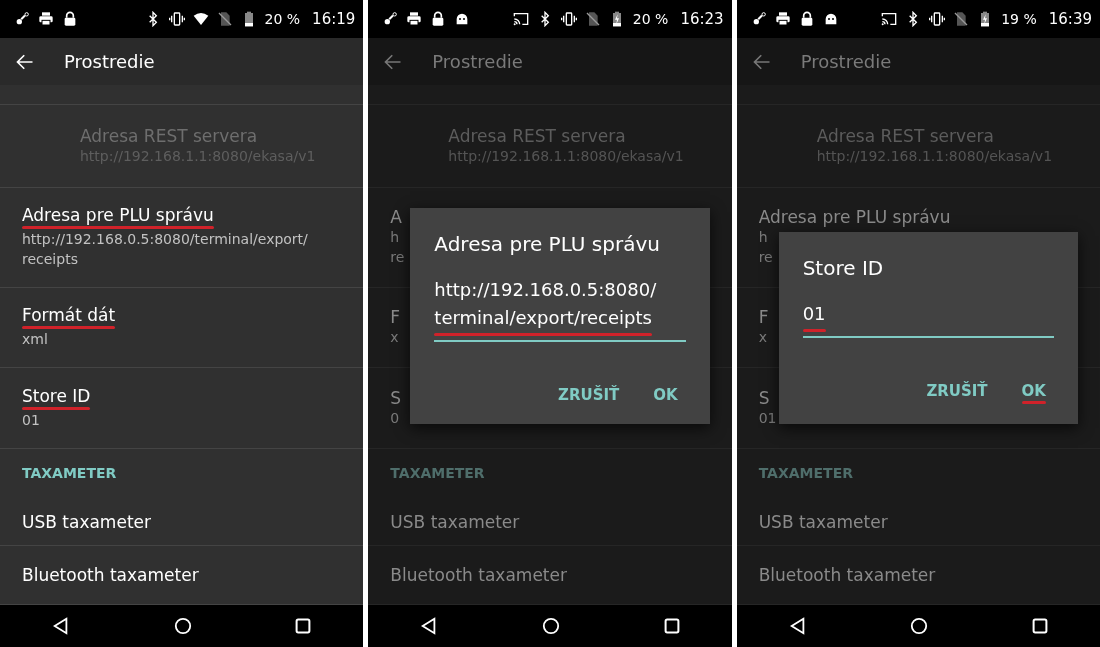 This screenshot has width=1100, height=647. I want to click on setting-value: 0, so click(395, 418).